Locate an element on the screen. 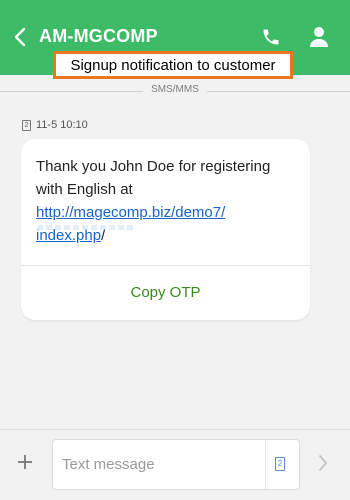 This screenshot has width=350, height=500. sms-mms-label: SMS/MMS is located at coordinates (175, 89).